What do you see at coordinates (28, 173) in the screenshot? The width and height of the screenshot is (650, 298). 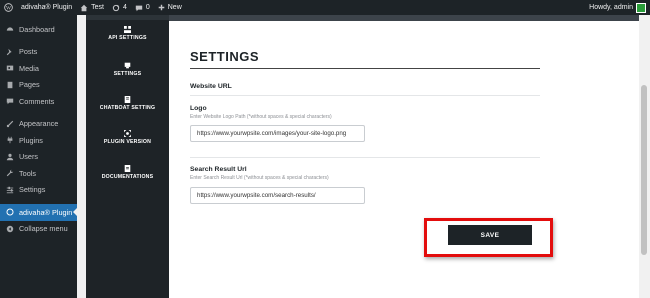 I see `sidebar-item-label: Tools` at bounding box center [28, 173].